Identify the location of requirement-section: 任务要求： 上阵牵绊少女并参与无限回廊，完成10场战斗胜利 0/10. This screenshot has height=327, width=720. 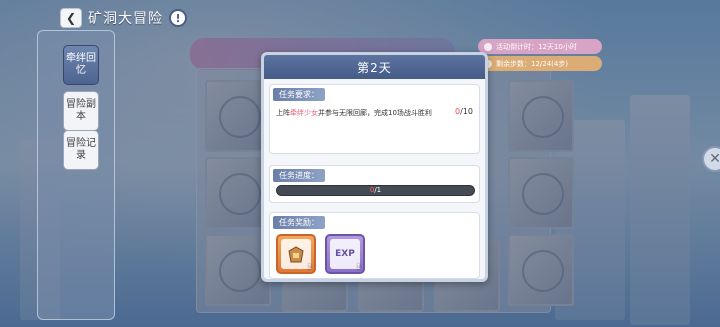
(374, 119).